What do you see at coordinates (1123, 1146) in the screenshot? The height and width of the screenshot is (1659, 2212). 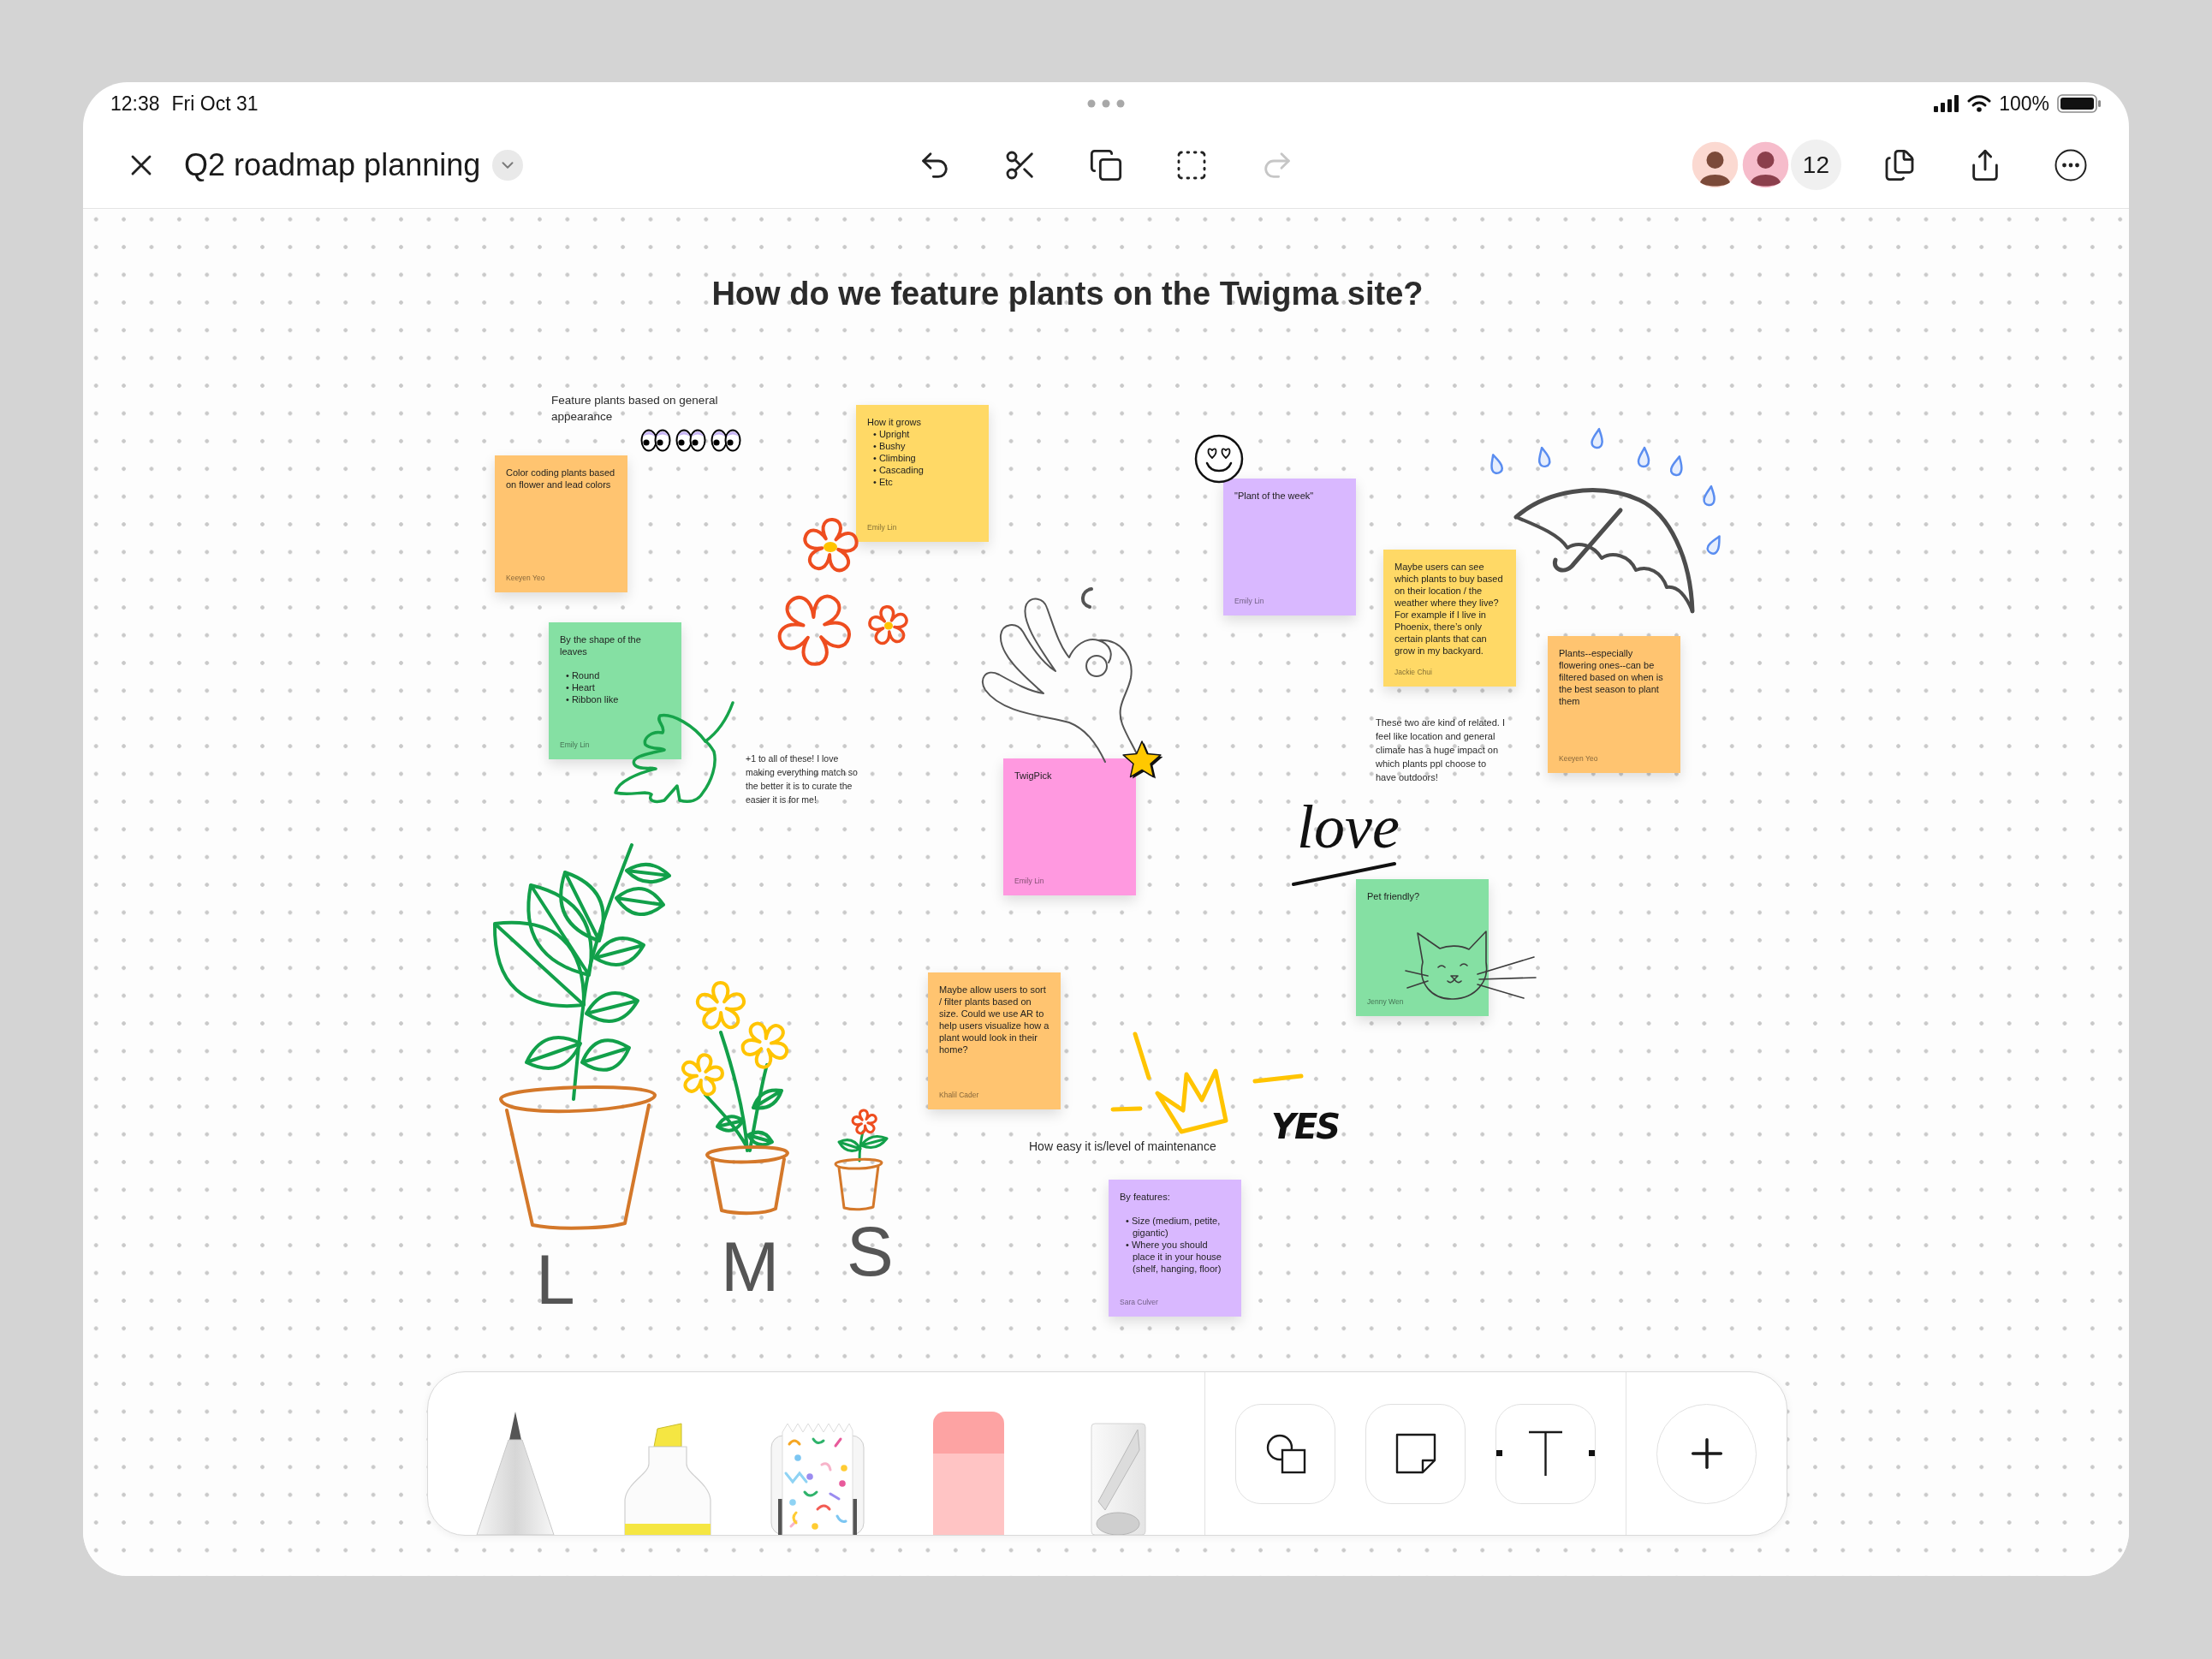 I see `board-comment: How easy it is/level of maintenance` at bounding box center [1123, 1146].